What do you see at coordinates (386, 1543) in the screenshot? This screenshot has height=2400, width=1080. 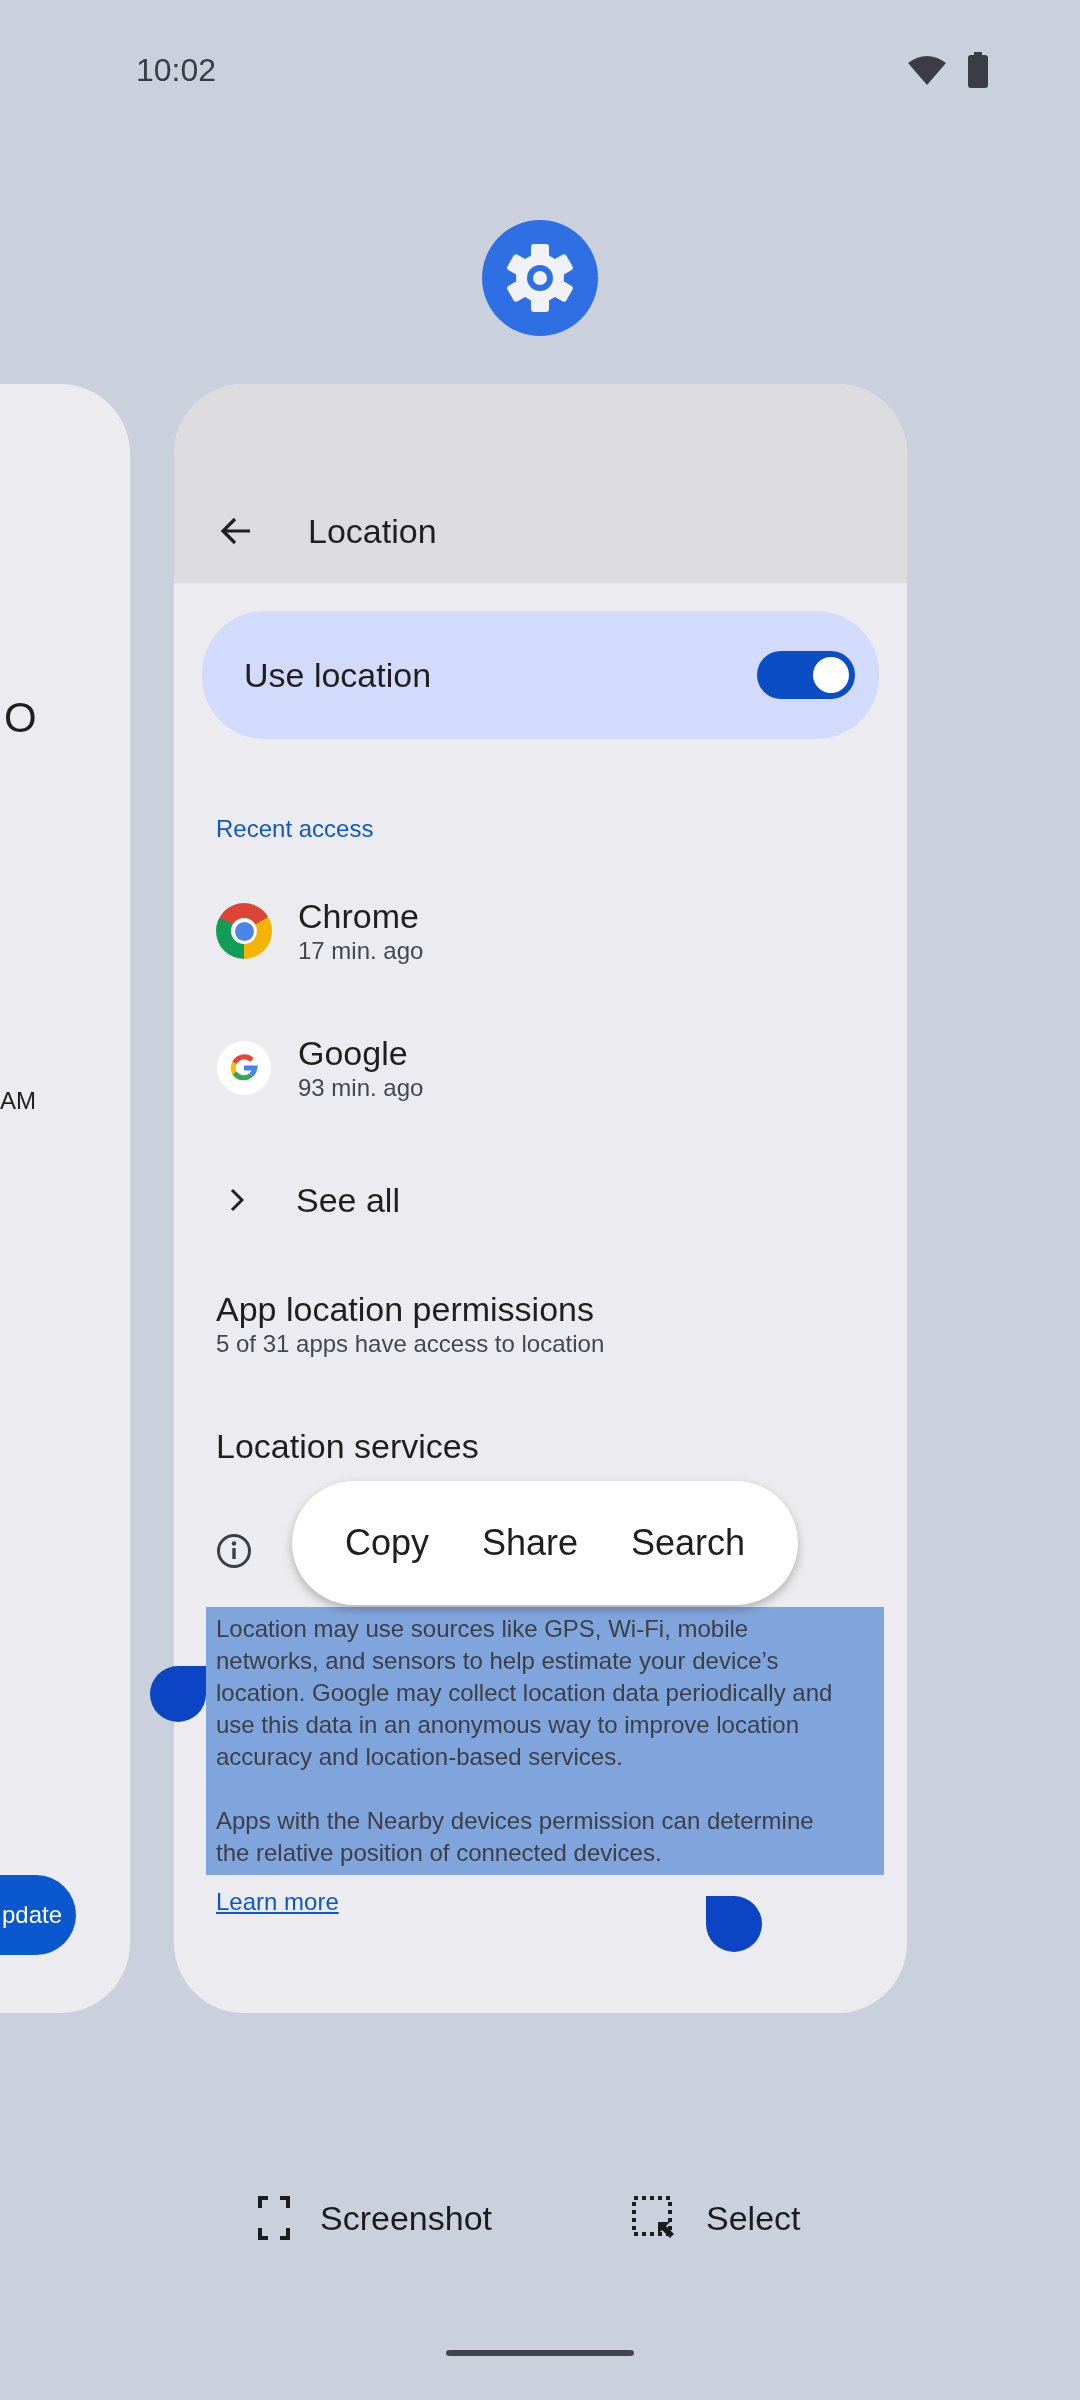 I see `menu-item: Copy` at bounding box center [386, 1543].